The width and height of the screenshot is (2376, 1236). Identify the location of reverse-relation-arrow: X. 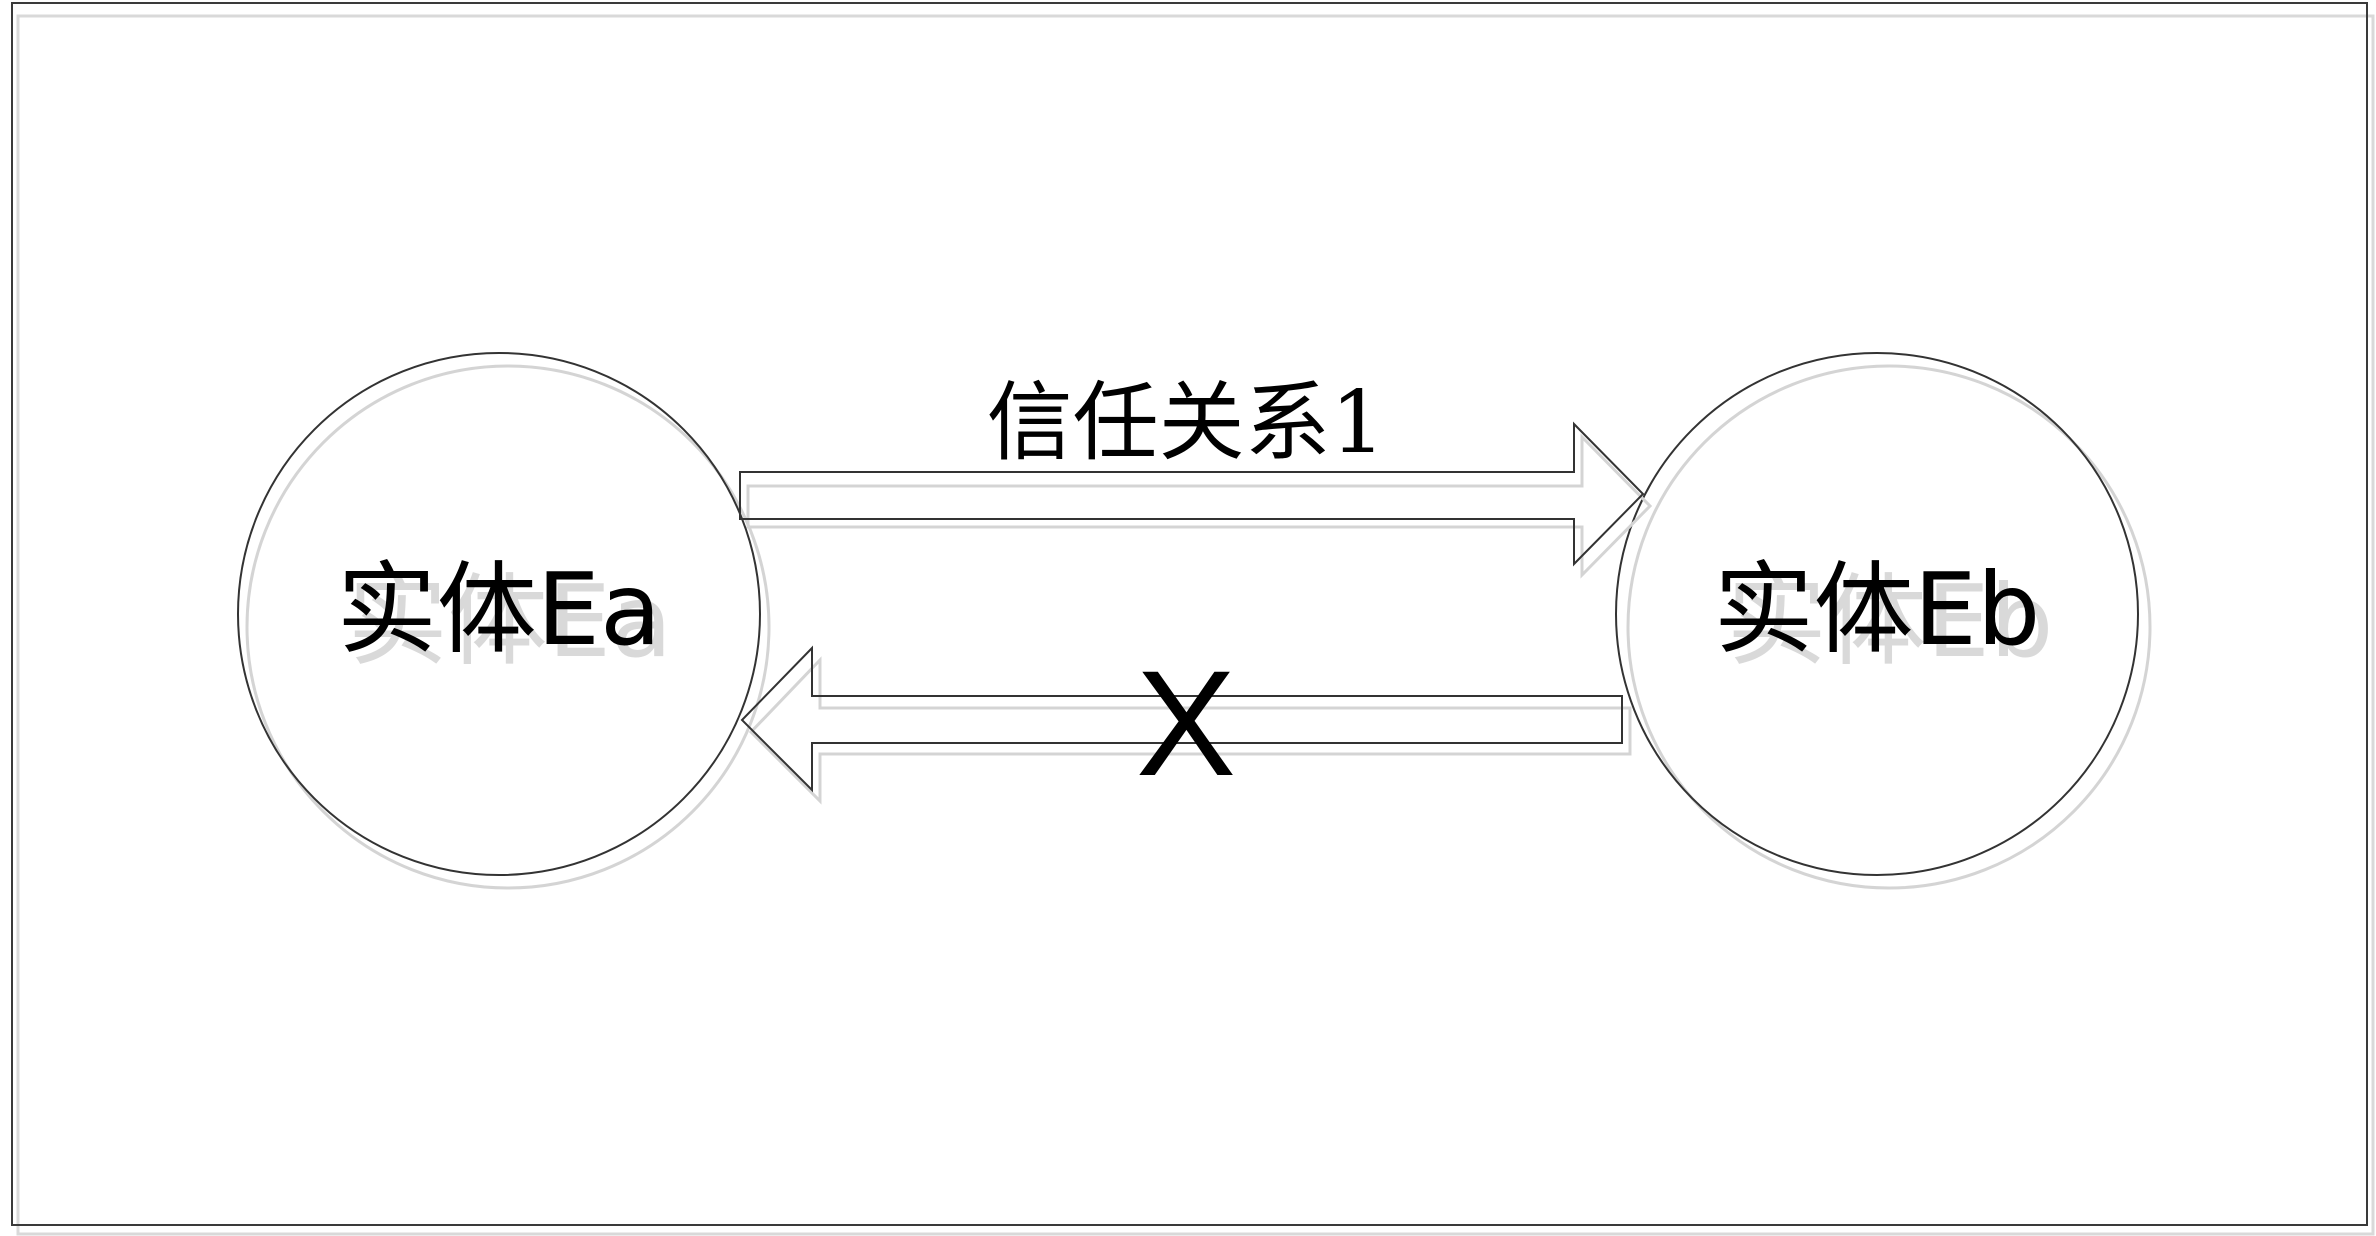
(1186, 723).